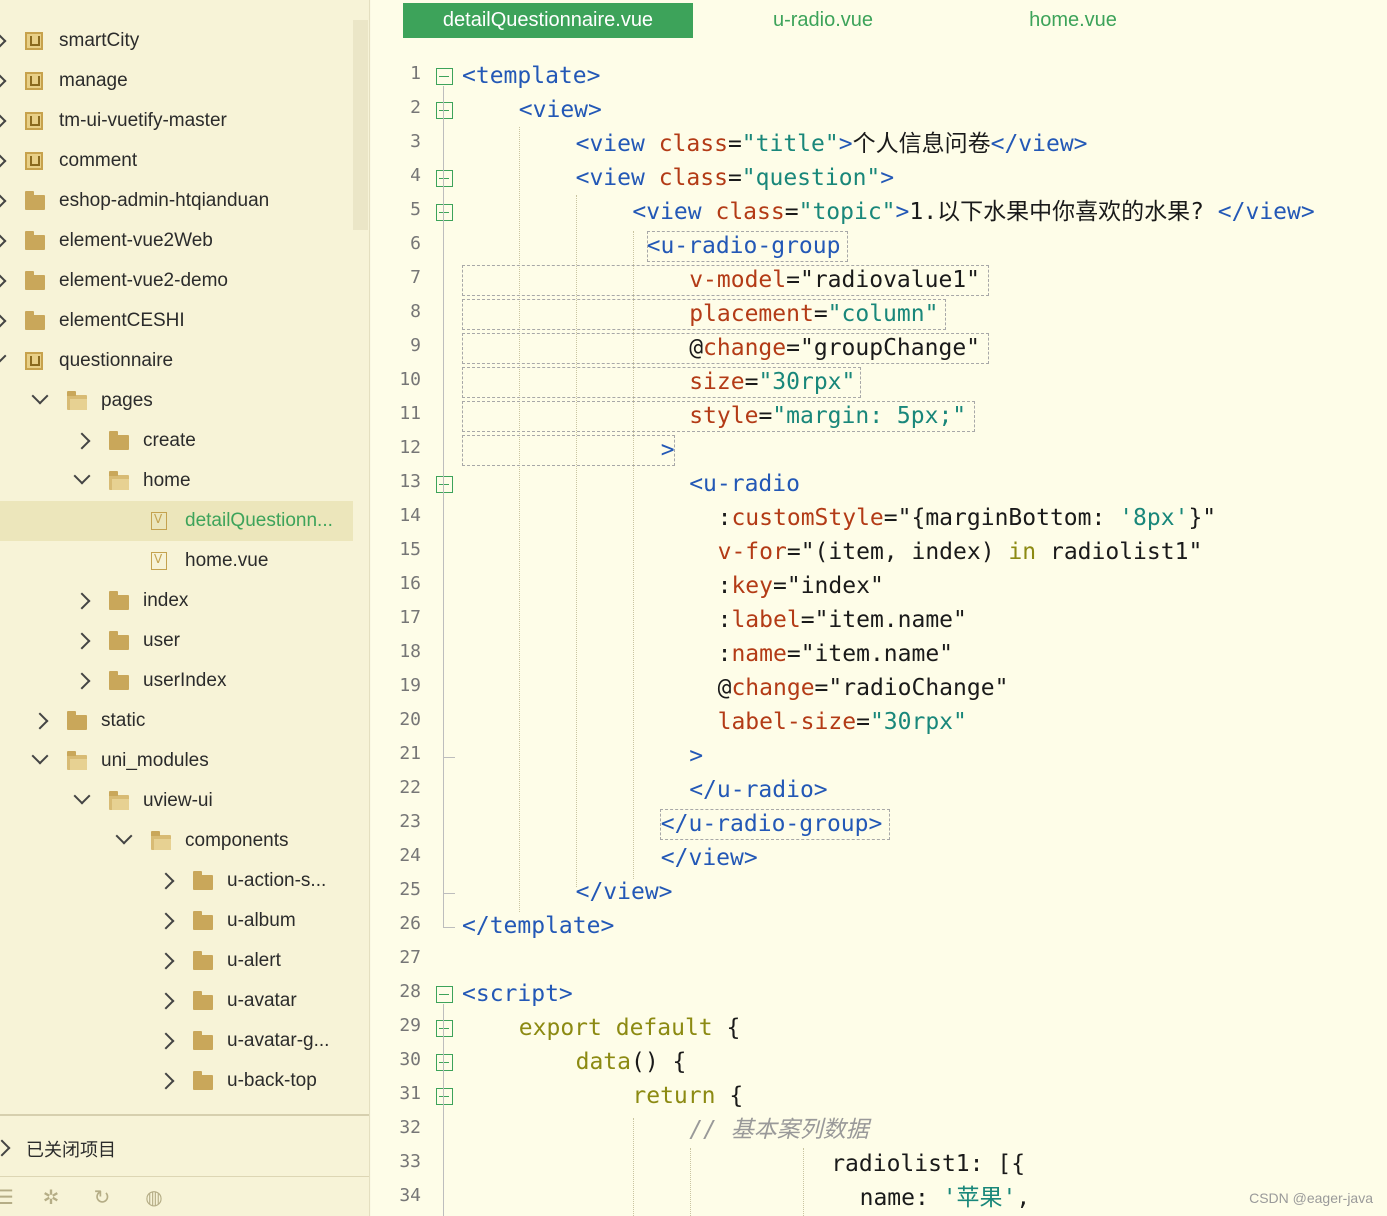 Image resolution: width=1387 pixels, height=1216 pixels. What do you see at coordinates (176, 441) in the screenshot?
I see `tree-item: create` at bounding box center [176, 441].